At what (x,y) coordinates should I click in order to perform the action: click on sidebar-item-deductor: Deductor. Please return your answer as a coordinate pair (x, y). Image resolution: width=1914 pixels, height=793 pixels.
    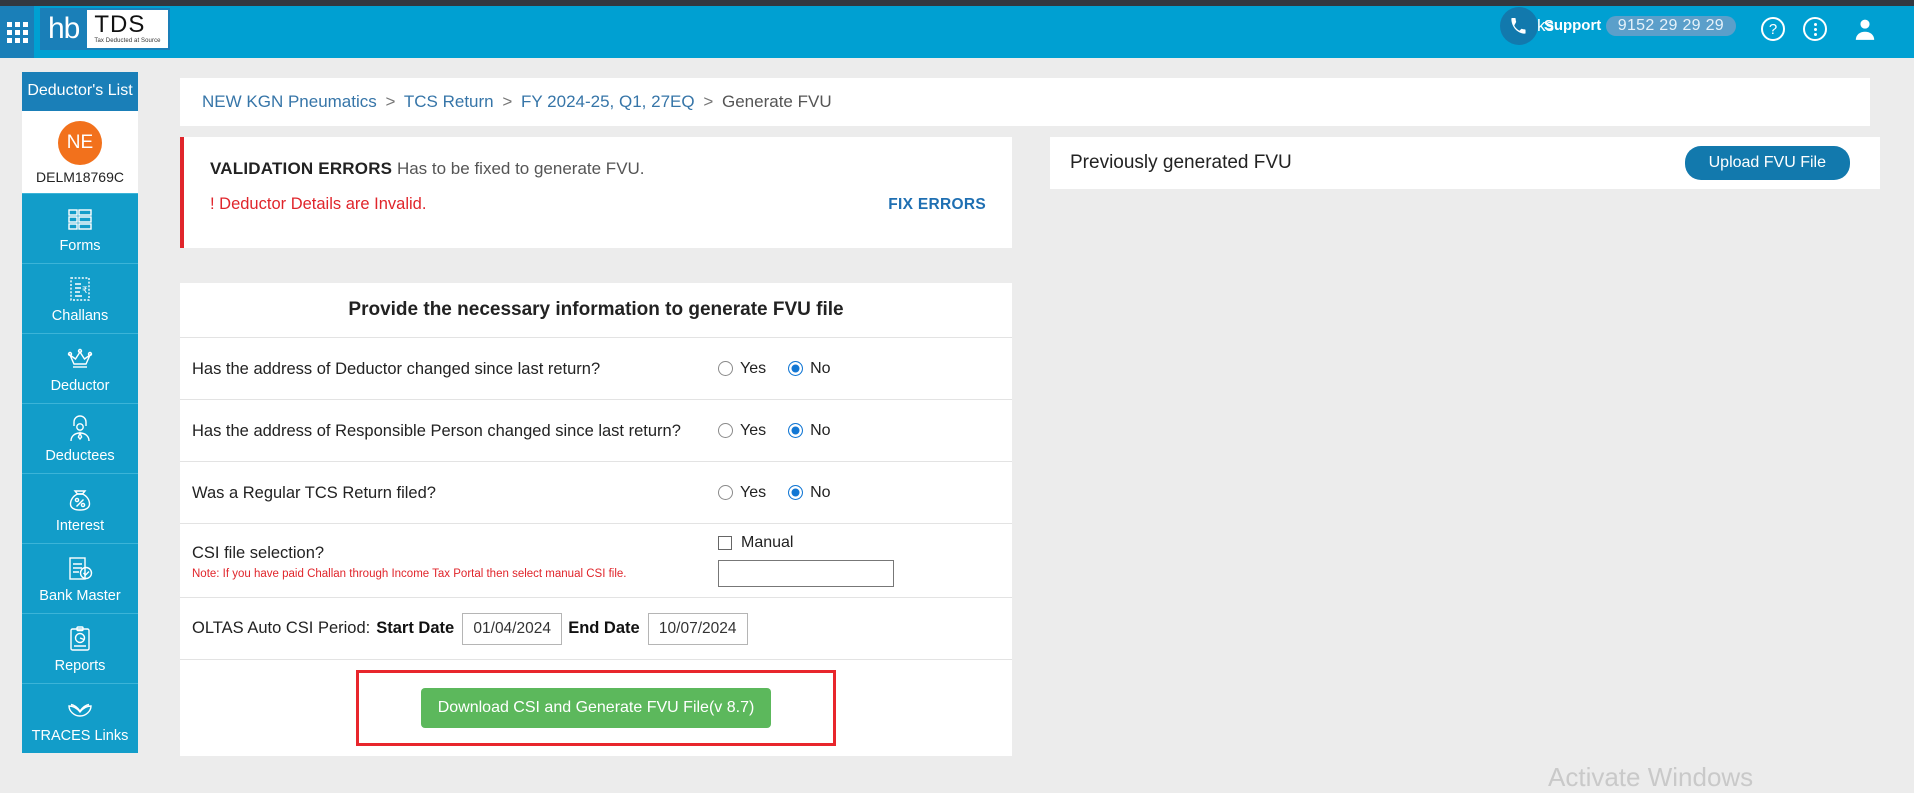
    Looking at the image, I should click on (80, 368).